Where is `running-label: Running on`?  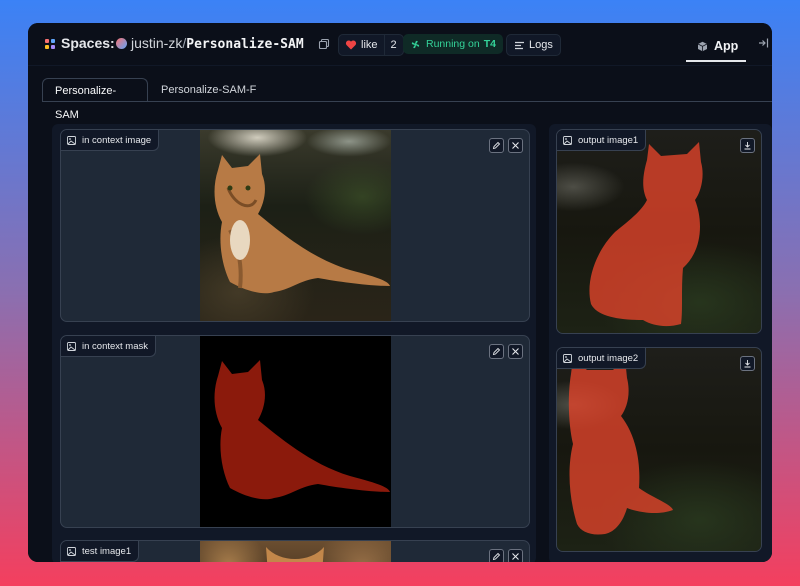 running-label: Running on is located at coordinates (453, 44).